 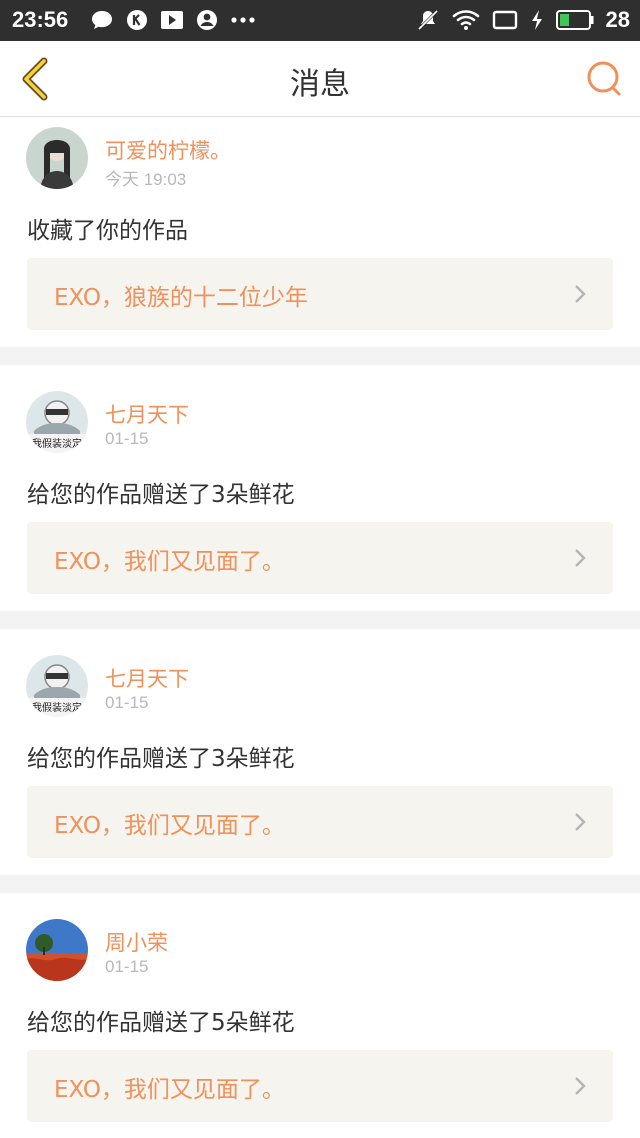 What do you see at coordinates (504, 20) in the screenshot?
I see `screen-icon` at bounding box center [504, 20].